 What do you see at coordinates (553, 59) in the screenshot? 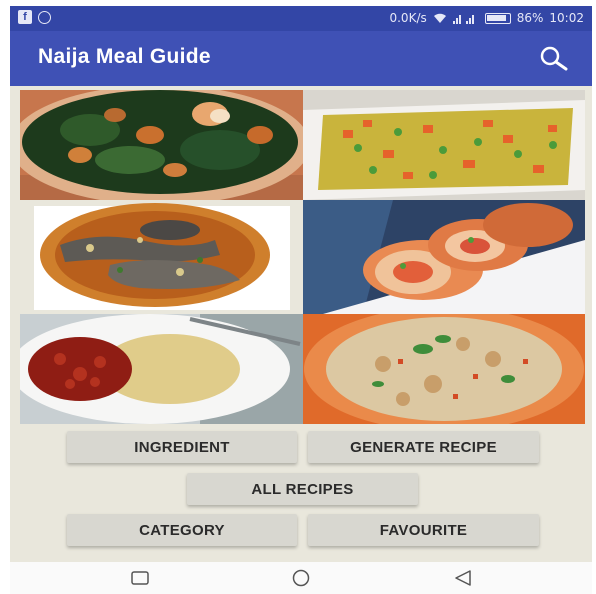
I see `search-icon` at bounding box center [553, 59].